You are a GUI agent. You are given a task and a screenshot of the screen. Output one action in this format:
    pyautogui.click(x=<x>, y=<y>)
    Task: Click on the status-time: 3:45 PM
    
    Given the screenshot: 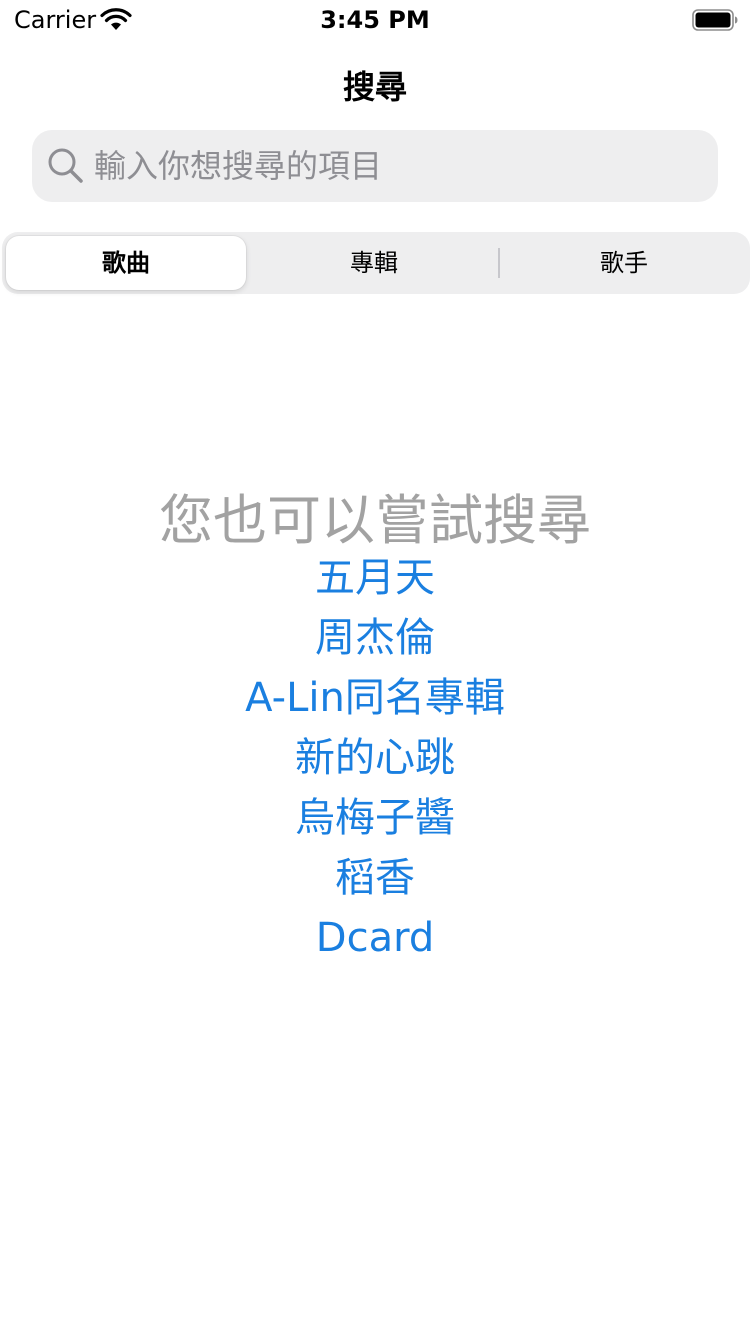 What is the action you would take?
    pyautogui.click(x=375, y=20)
    